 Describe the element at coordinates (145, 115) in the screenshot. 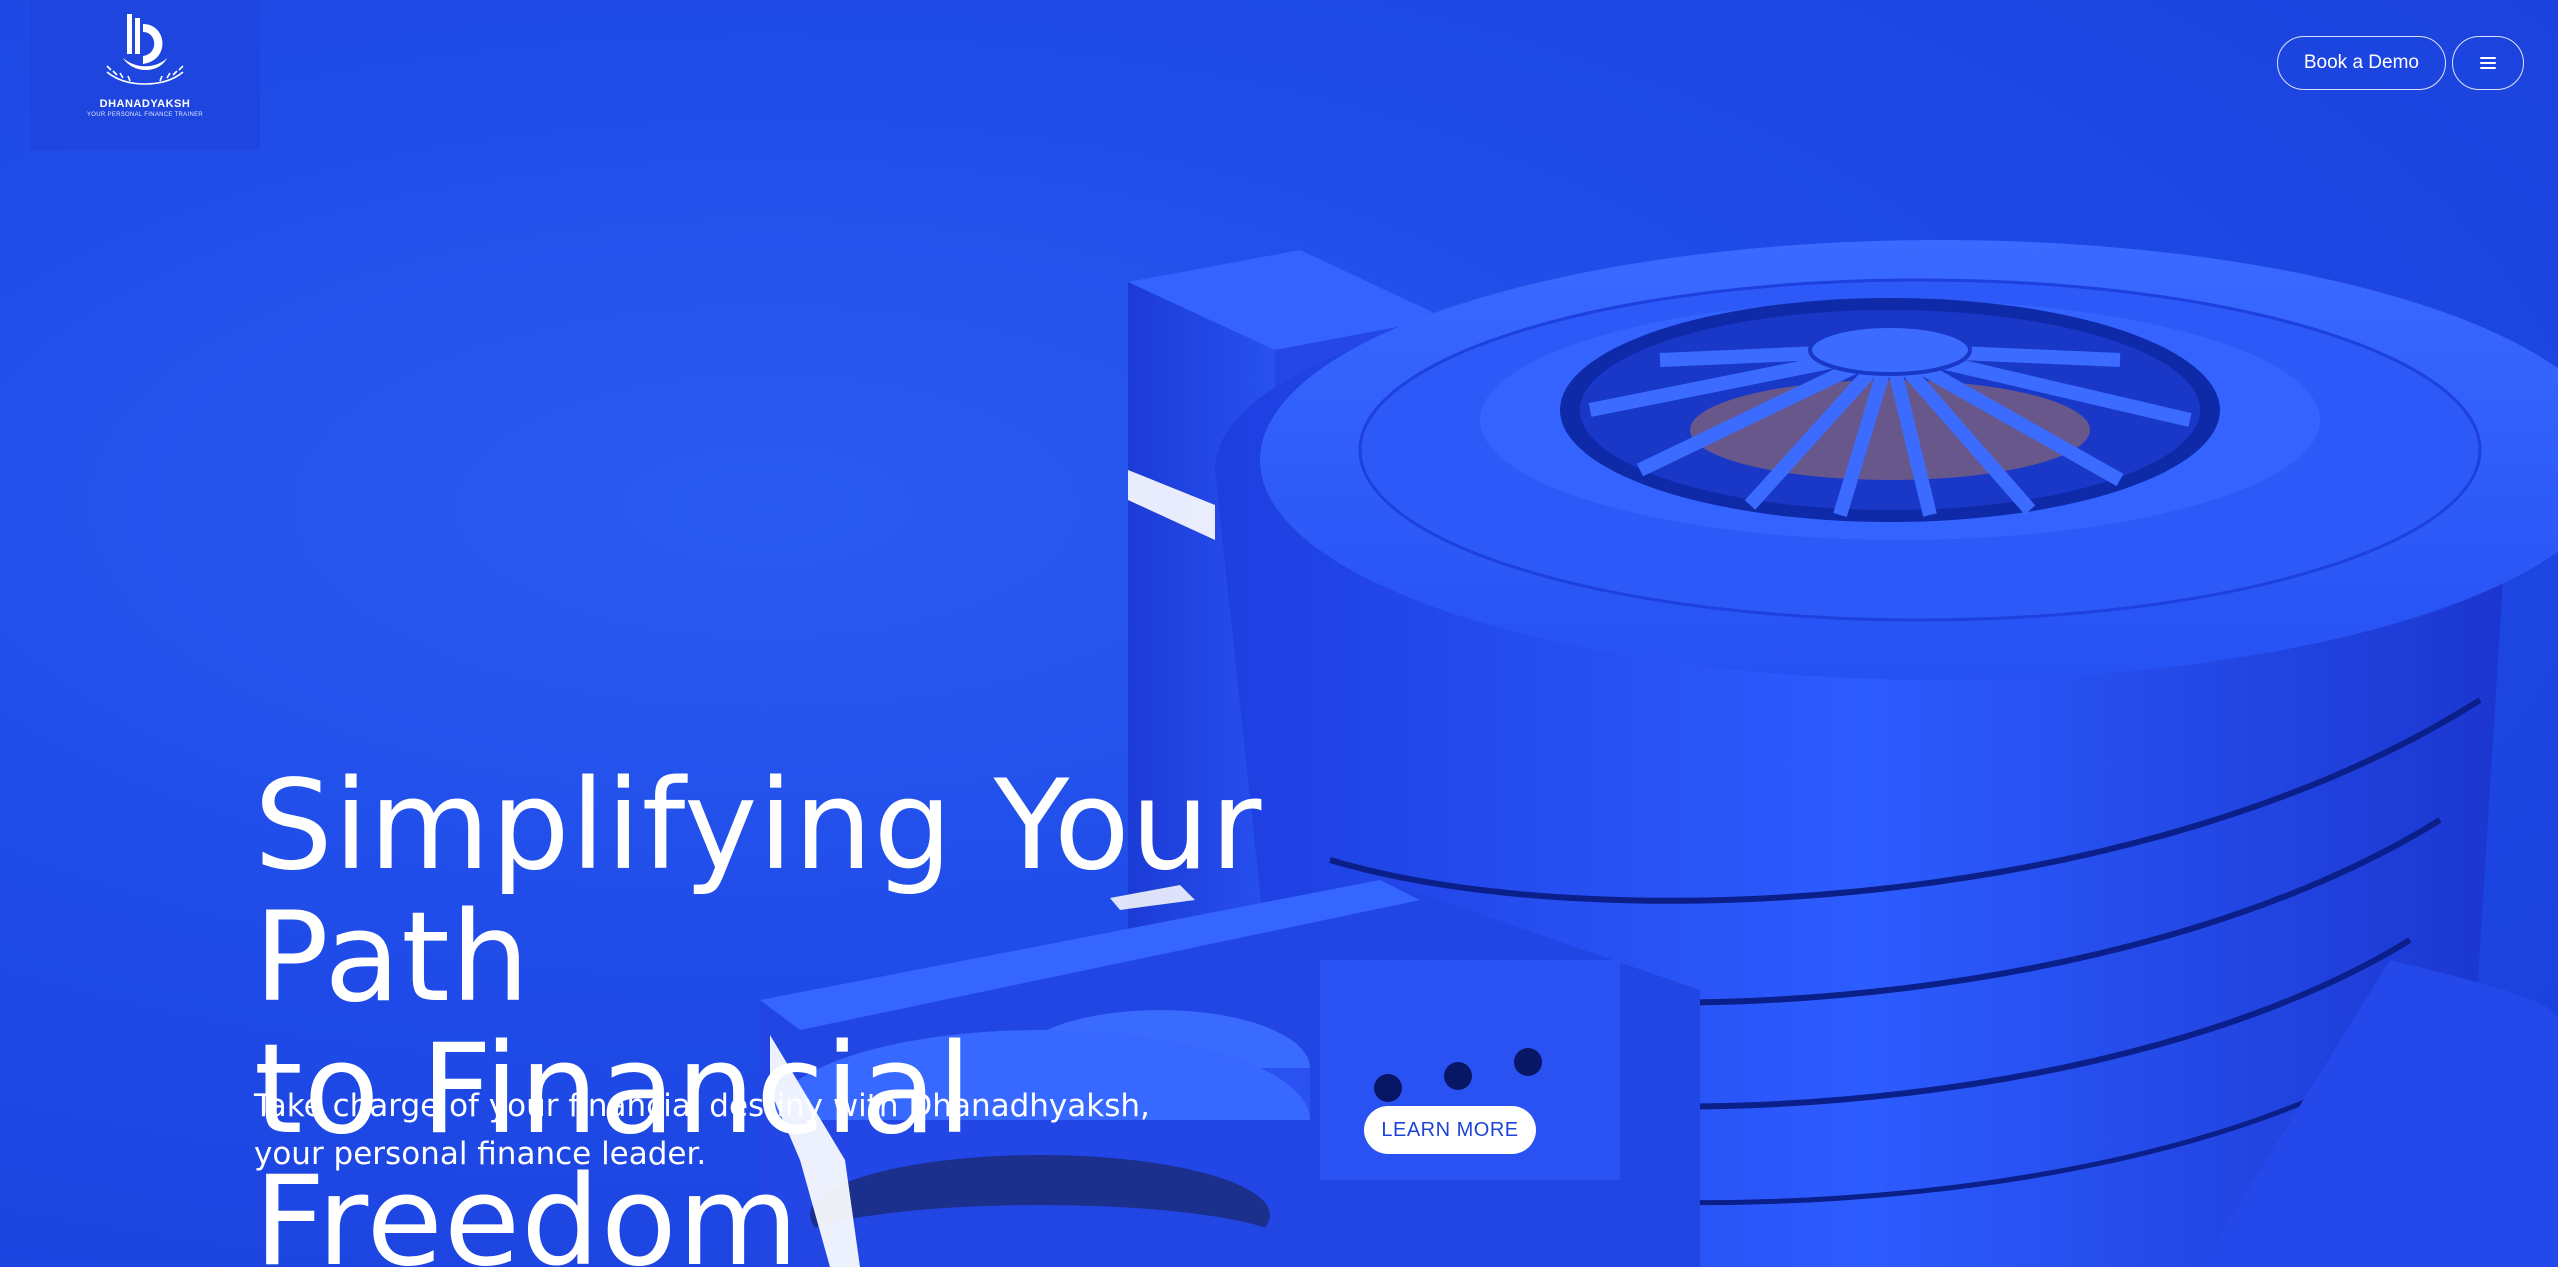

I see `brand-tagline: YOUR PERSONAL FINANCE TRAINER` at that location.